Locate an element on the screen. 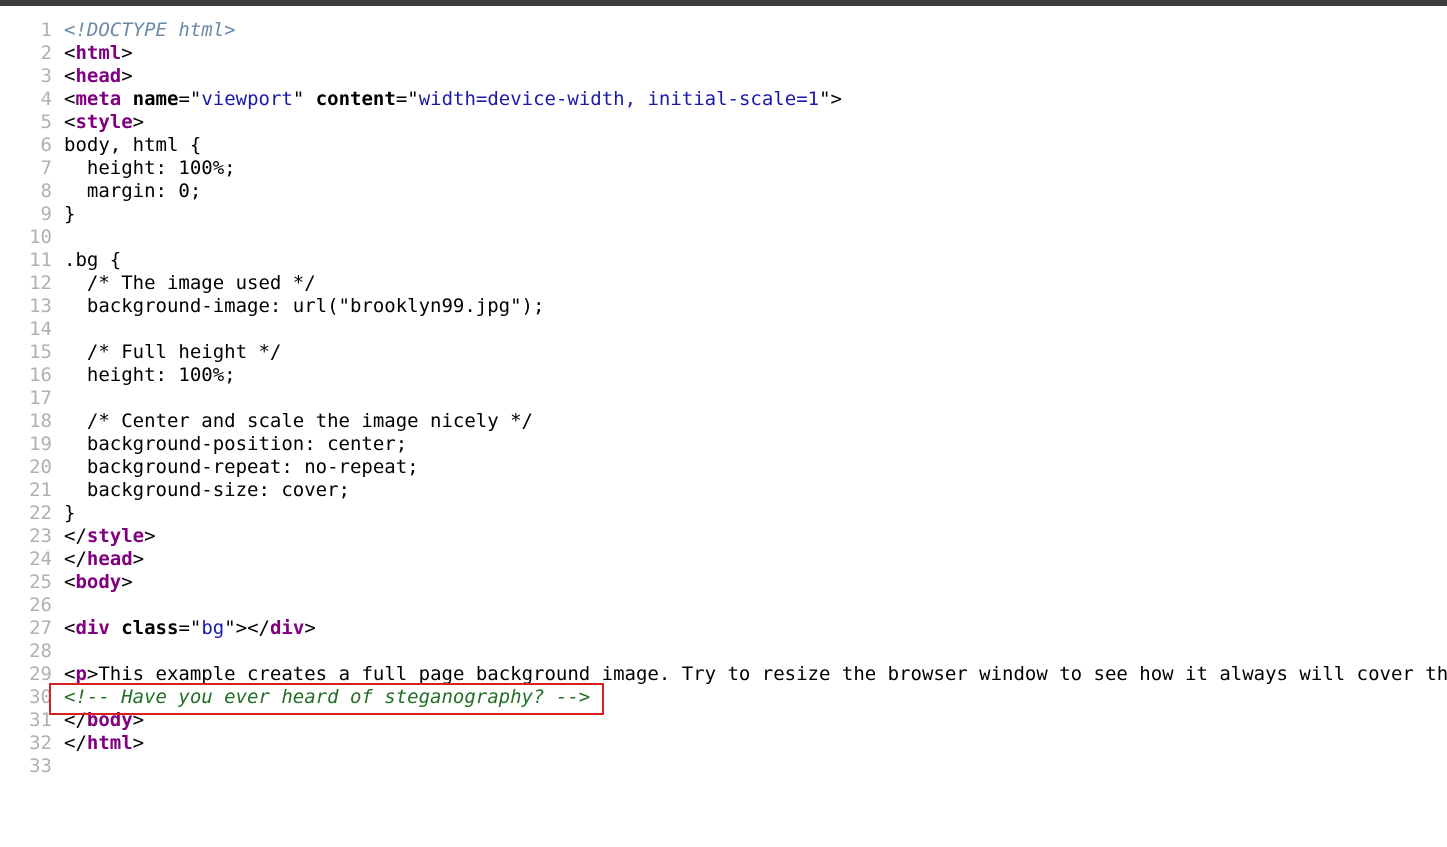 Image resolution: width=1447 pixels, height=847 pixels. attribute-name-token: class is located at coordinates (150, 628).